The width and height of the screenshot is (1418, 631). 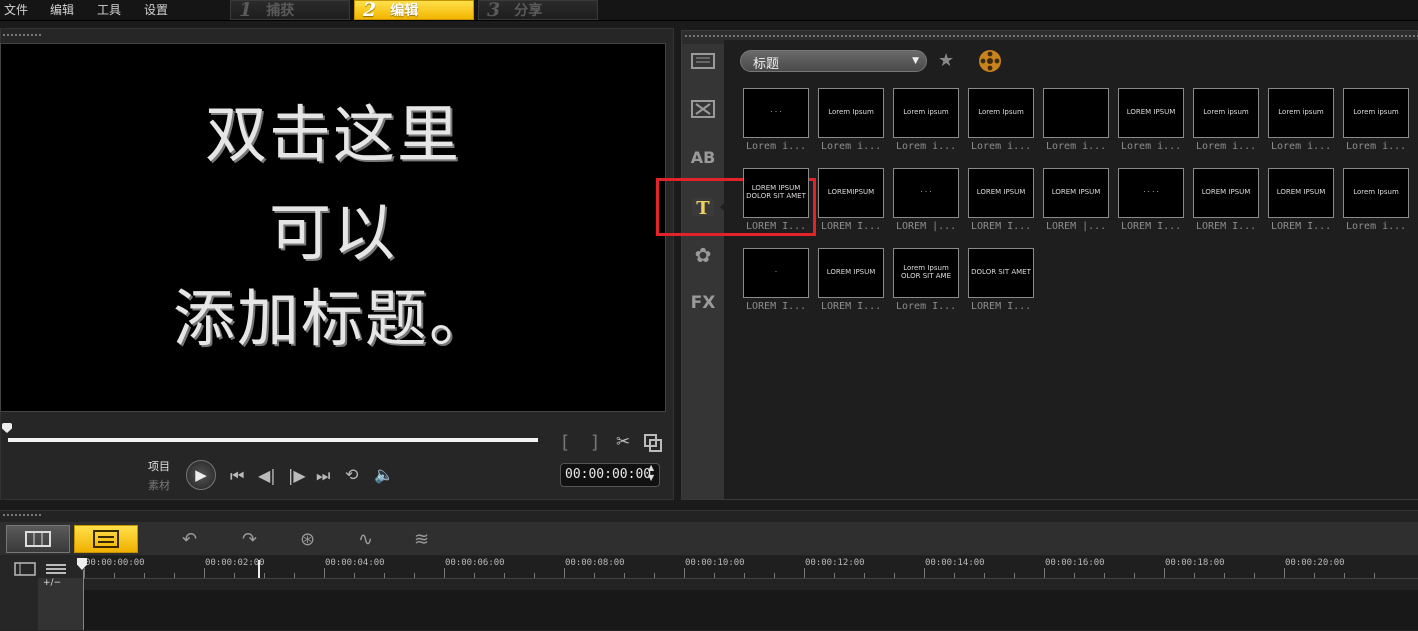 I want to click on title-thumbnail: Lorem Ipsum OLOR SIT AME, so click(x=926, y=273).